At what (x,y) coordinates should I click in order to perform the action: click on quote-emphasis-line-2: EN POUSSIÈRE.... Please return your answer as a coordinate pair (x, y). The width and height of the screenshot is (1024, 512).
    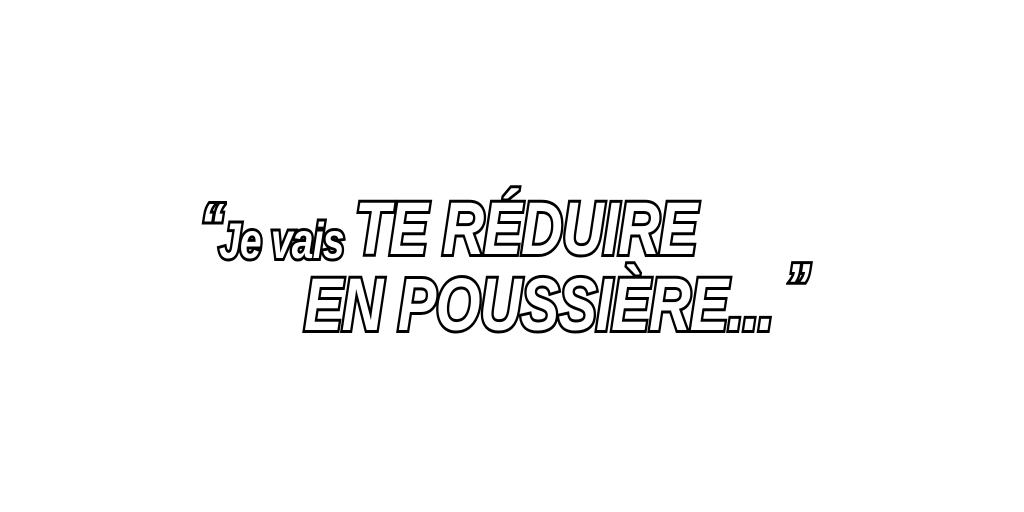
    Looking at the image, I should click on (539, 304).